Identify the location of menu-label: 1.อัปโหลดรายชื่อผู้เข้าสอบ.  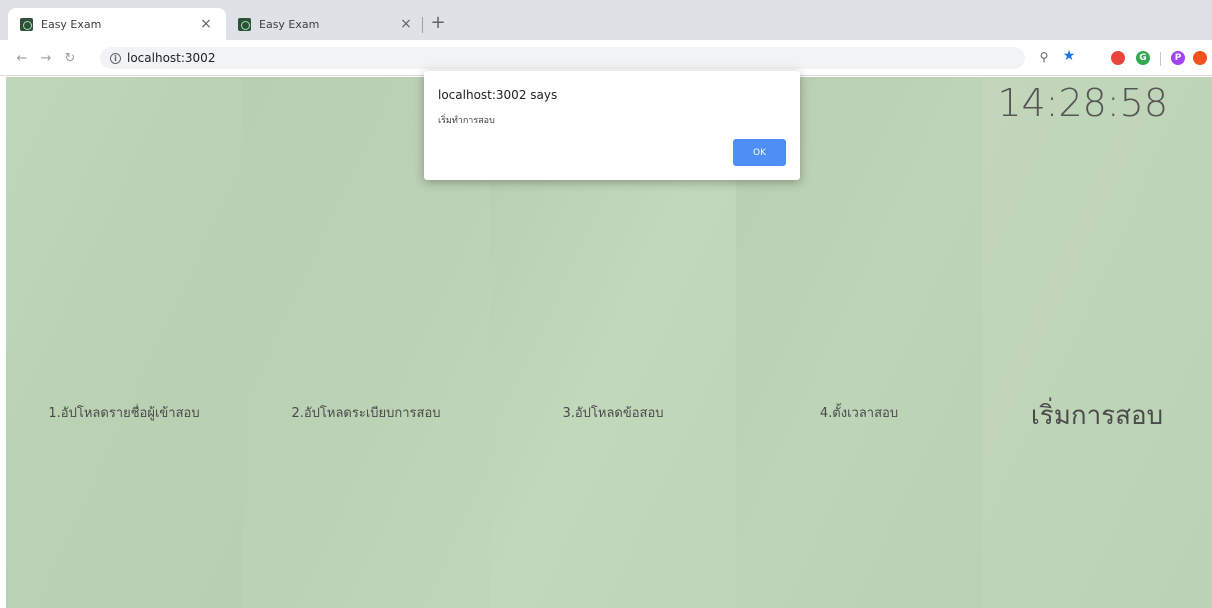
(124, 413).